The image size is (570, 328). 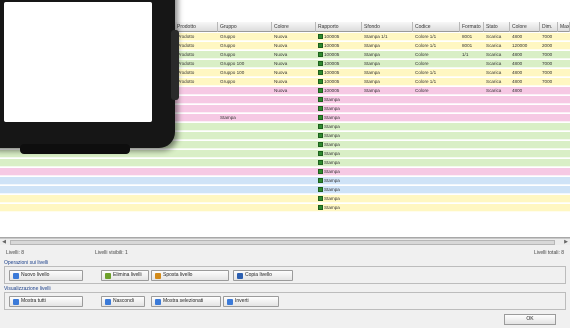 What do you see at coordinates (178, 275) in the screenshot?
I see `button-label: Sposta livello` at bounding box center [178, 275].